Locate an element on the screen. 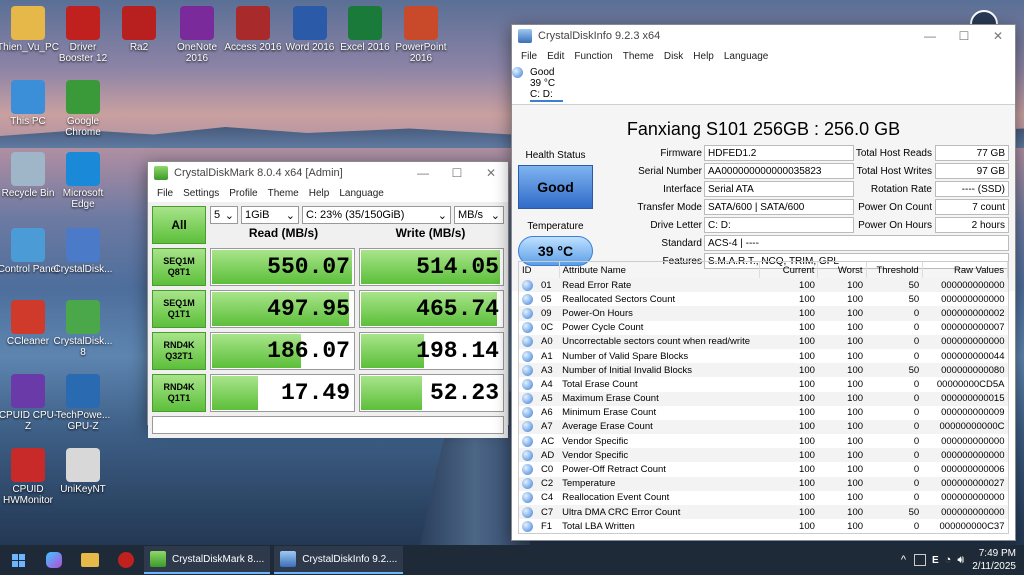  column-header: Current is located at coordinates (789, 270).